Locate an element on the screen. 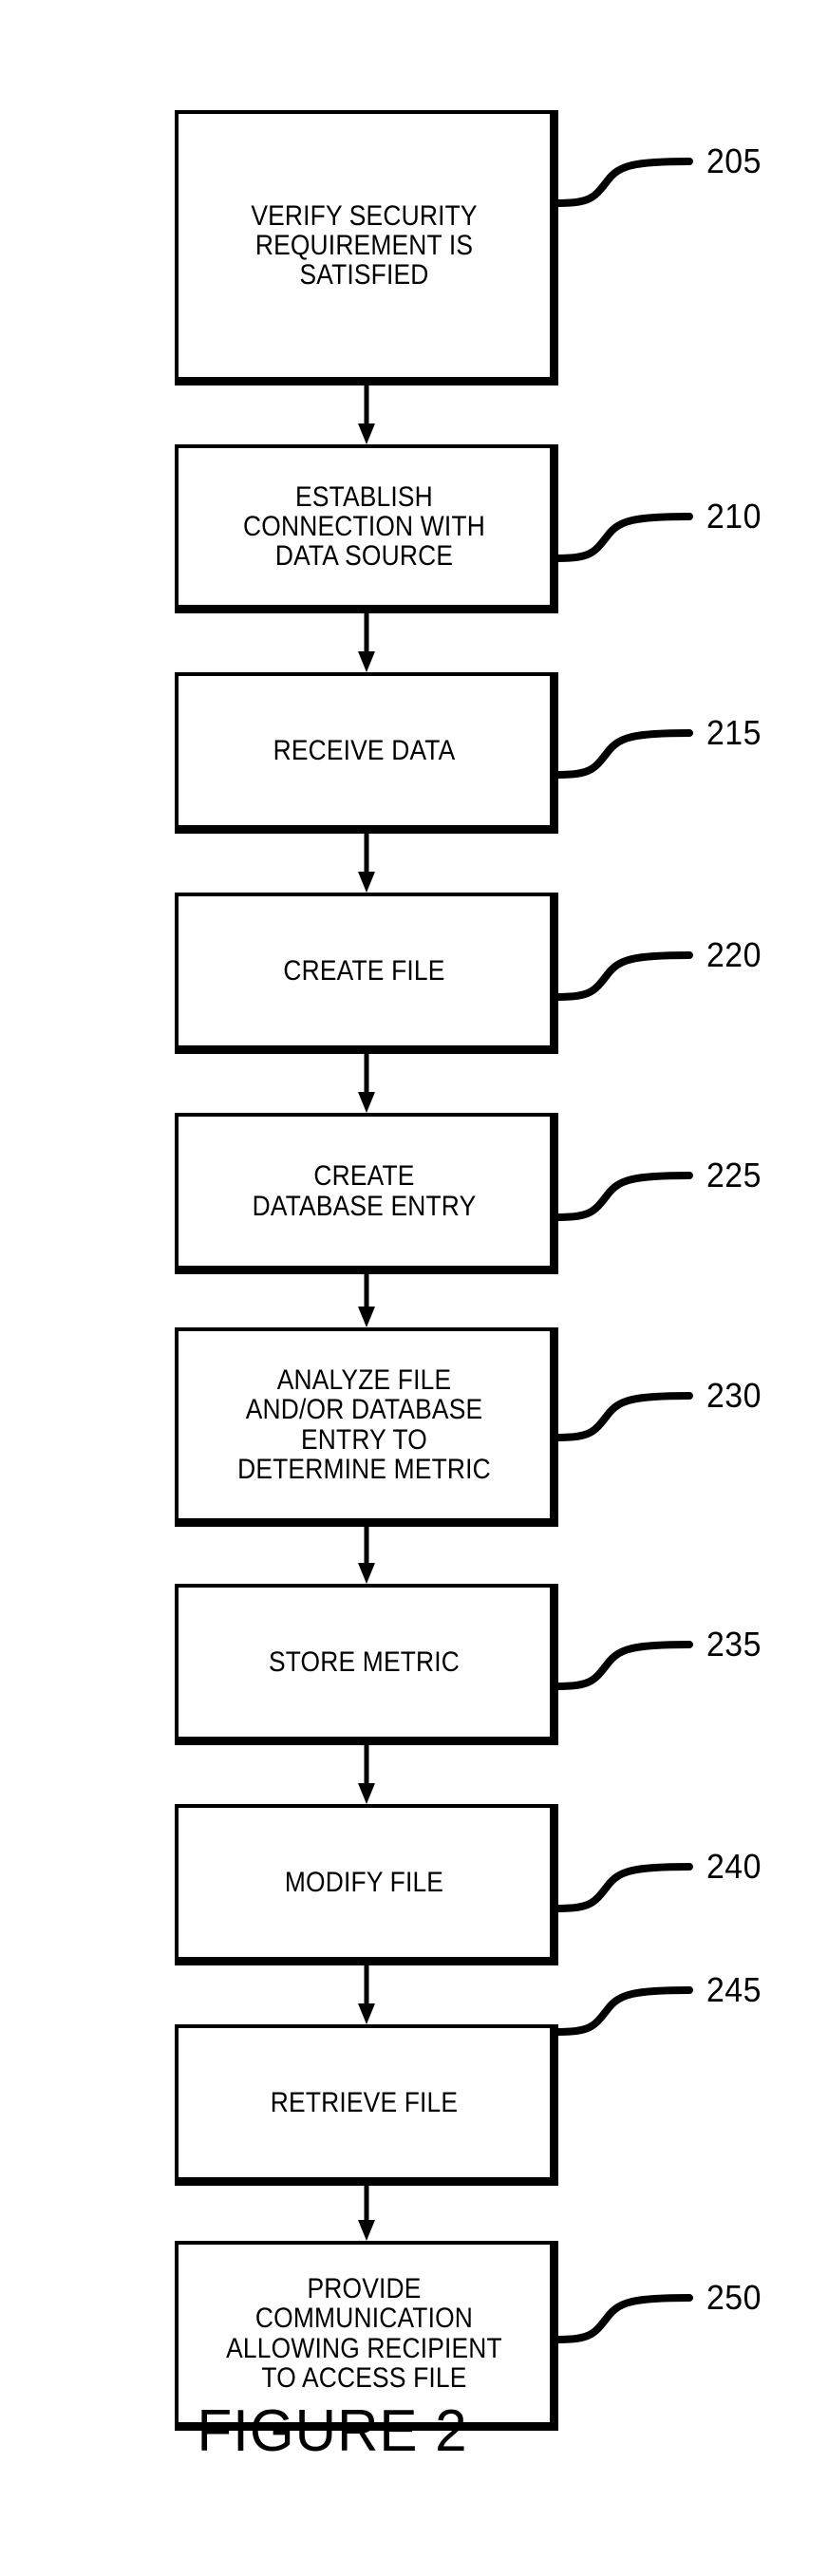 Image resolution: width=828 pixels, height=2576 pixels. flow-box-210-label: ESTABLISH CONNECTION WITH DATA SOURCE is located at coordinates (364, 526).